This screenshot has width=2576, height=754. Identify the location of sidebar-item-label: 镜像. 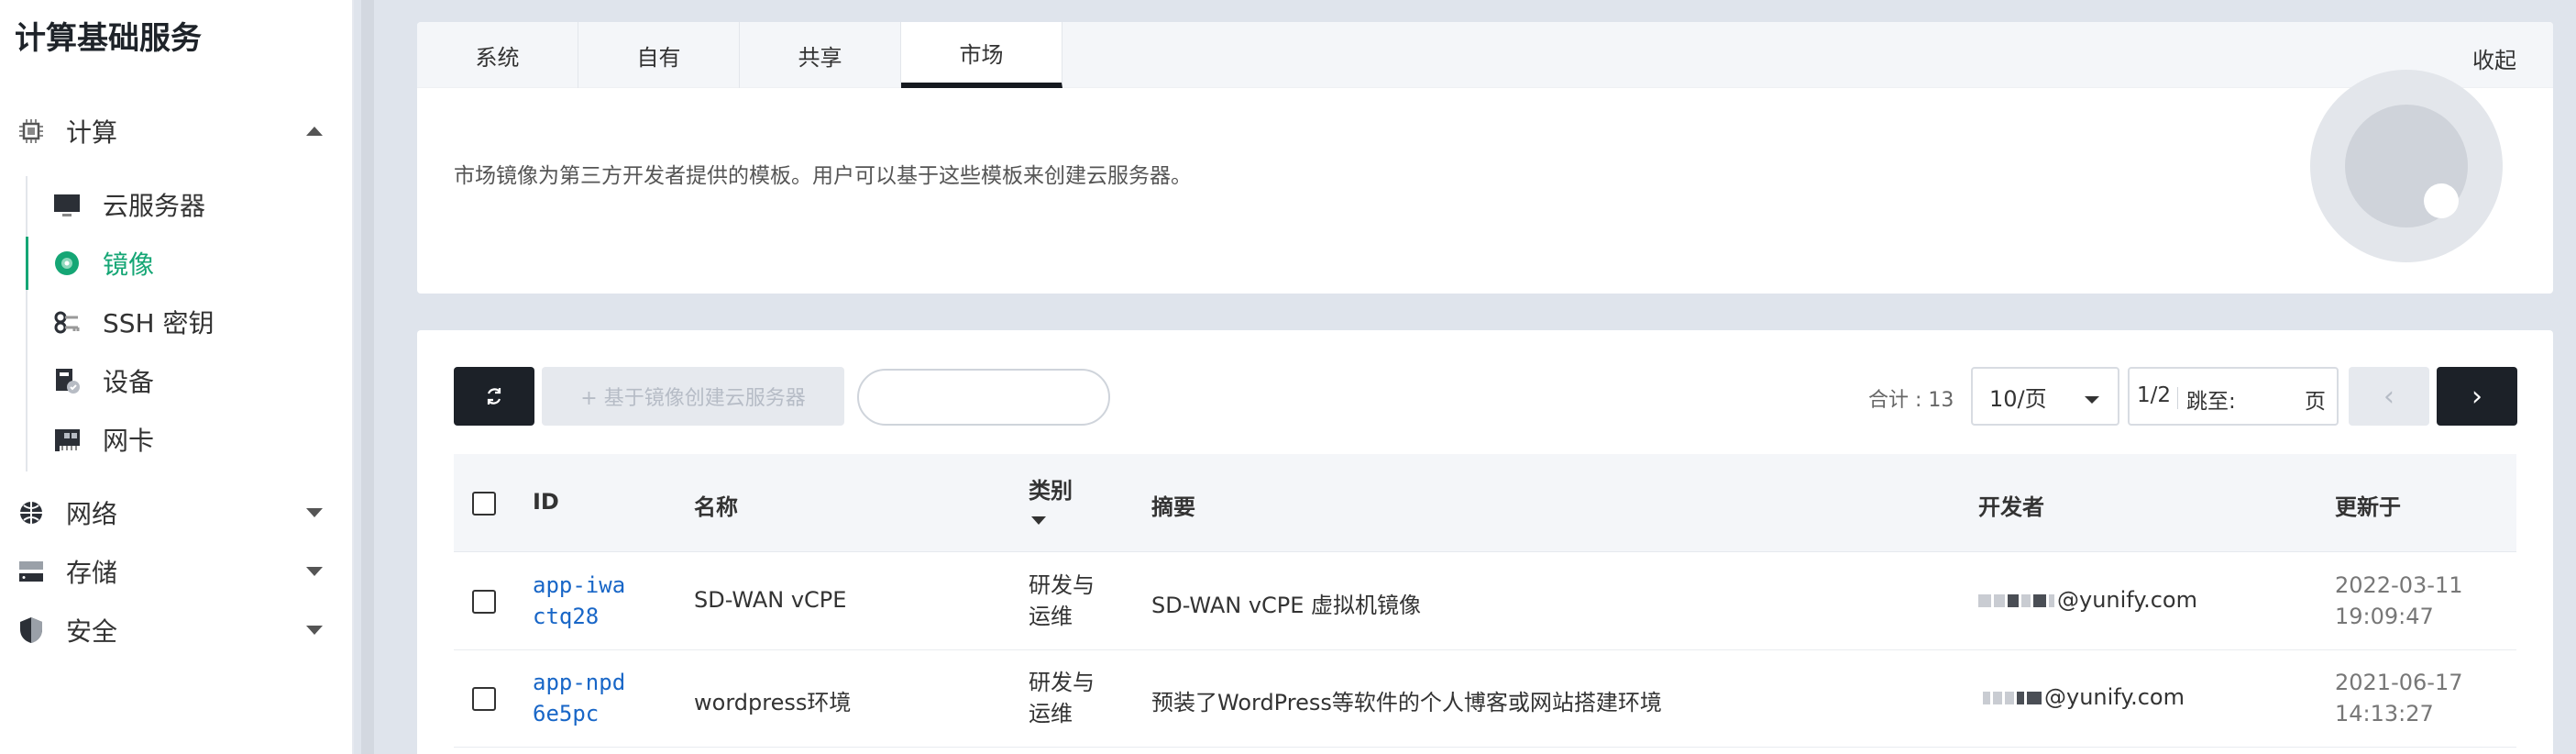
(129, 264).